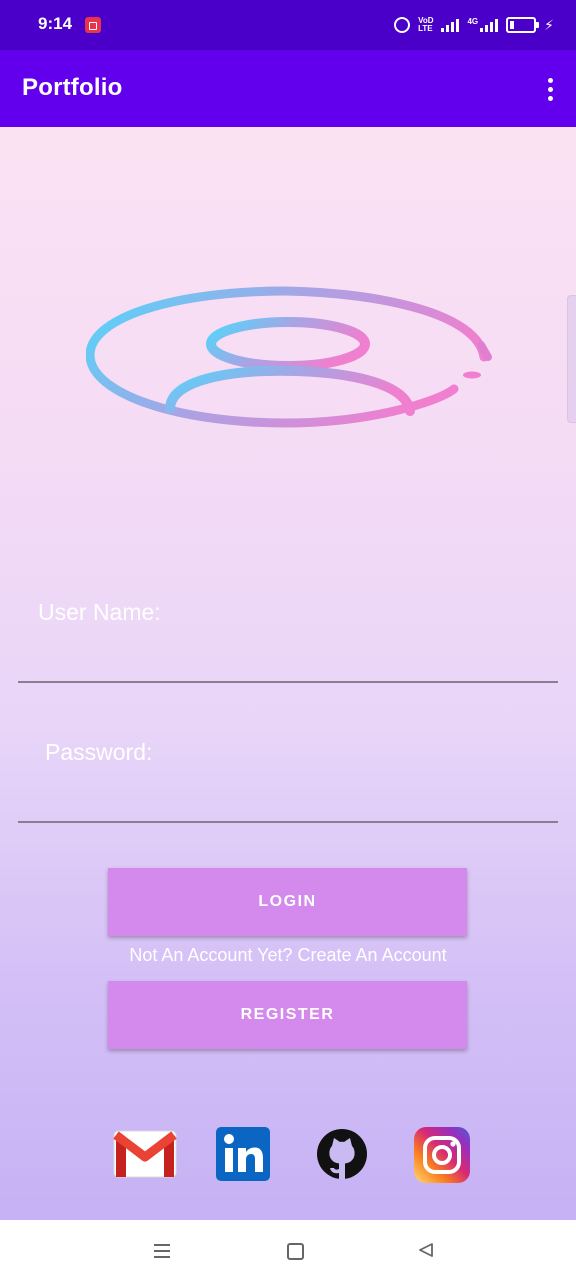  I want to click on home-icon, so click(295, 1251).